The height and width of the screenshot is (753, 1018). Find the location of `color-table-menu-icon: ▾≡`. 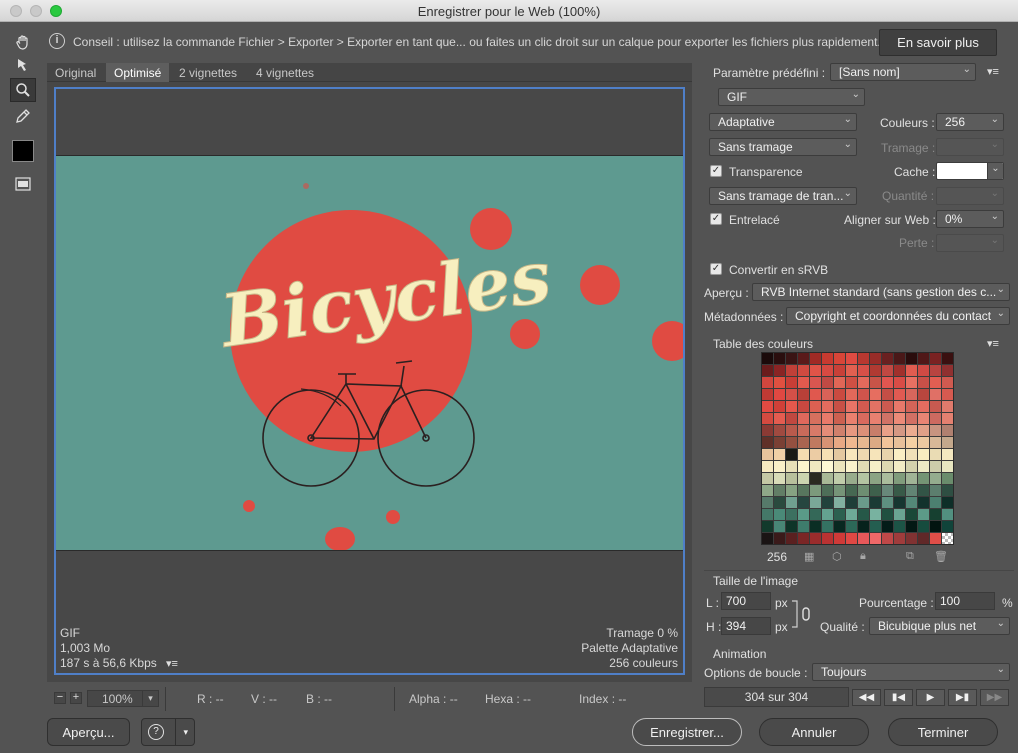

color-table-menu-icon: ▾≡ is located at coordinates (994, 344).